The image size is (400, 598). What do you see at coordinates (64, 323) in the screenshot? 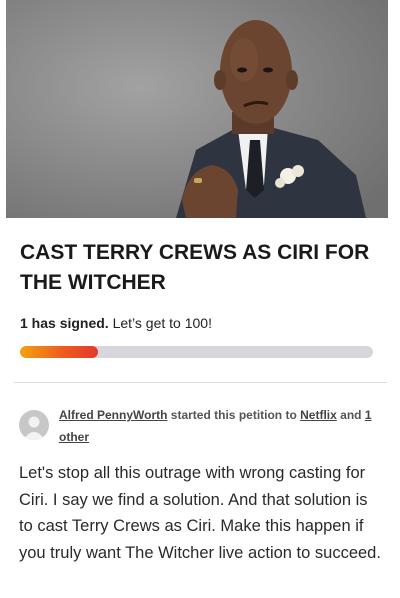
I see `signed-count: 1 has signed.` at bounding box center [64, 323].